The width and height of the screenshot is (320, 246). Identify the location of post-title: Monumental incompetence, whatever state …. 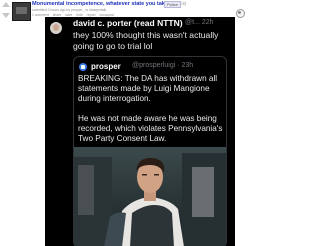
(109, 4).